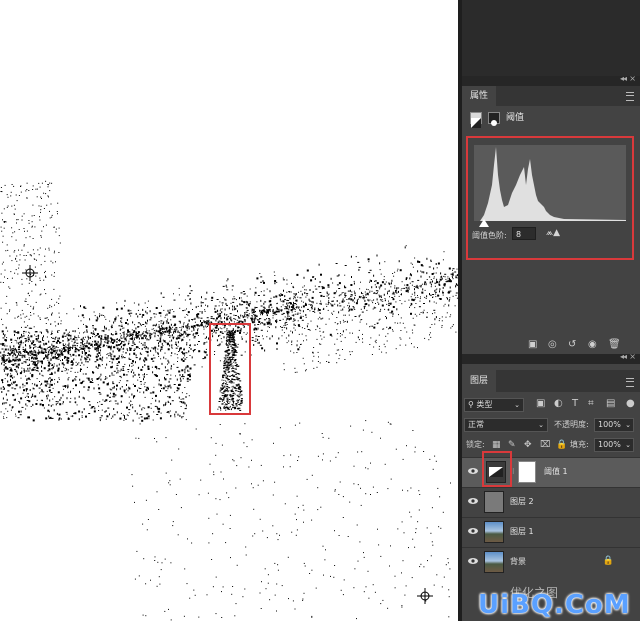 The height and width of the screenshot is (621, 640). What do you see at coordinates (512, 445) in the screenshot?
I see `lock-paint-icon: ✎` at bounding box center [512, 445].